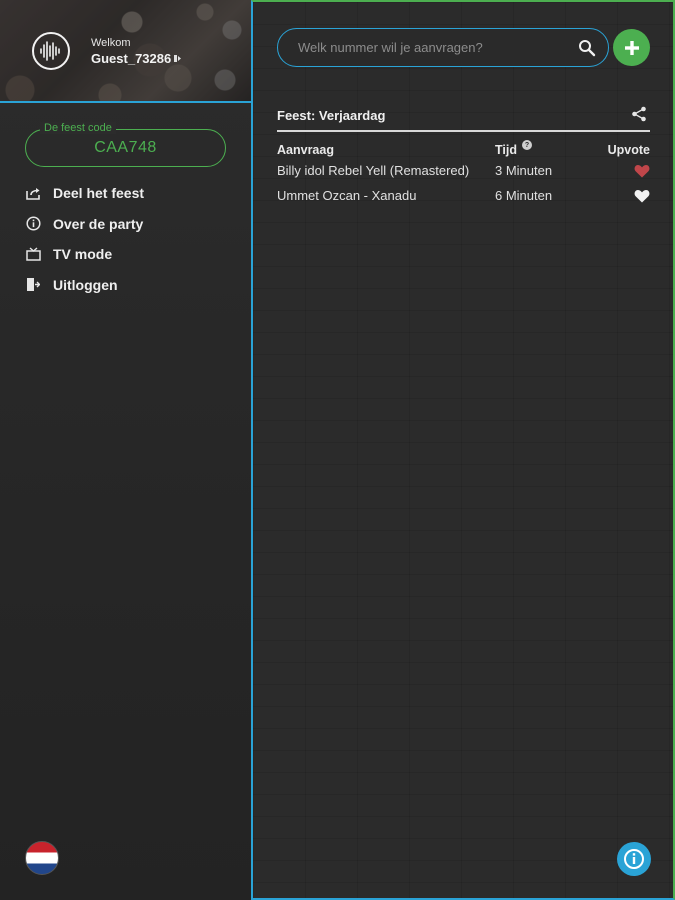 The width and height of the screenshot is (675, 900). I want to click on share-out-icon, so click(33, 193).